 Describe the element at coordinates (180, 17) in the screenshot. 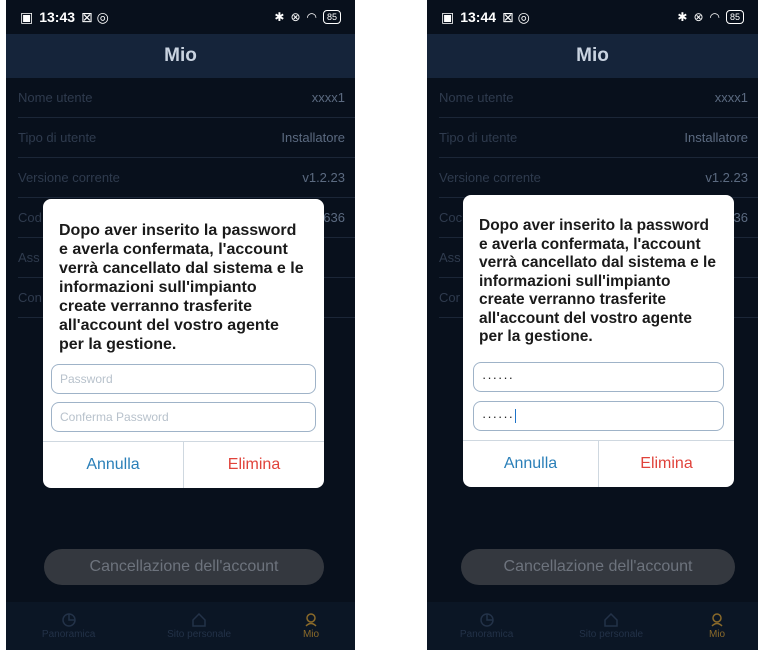

I see `status-bar: ▣ 13:43 ⊠ ◎ ✱ ⊗ ◠ 85` at that location.